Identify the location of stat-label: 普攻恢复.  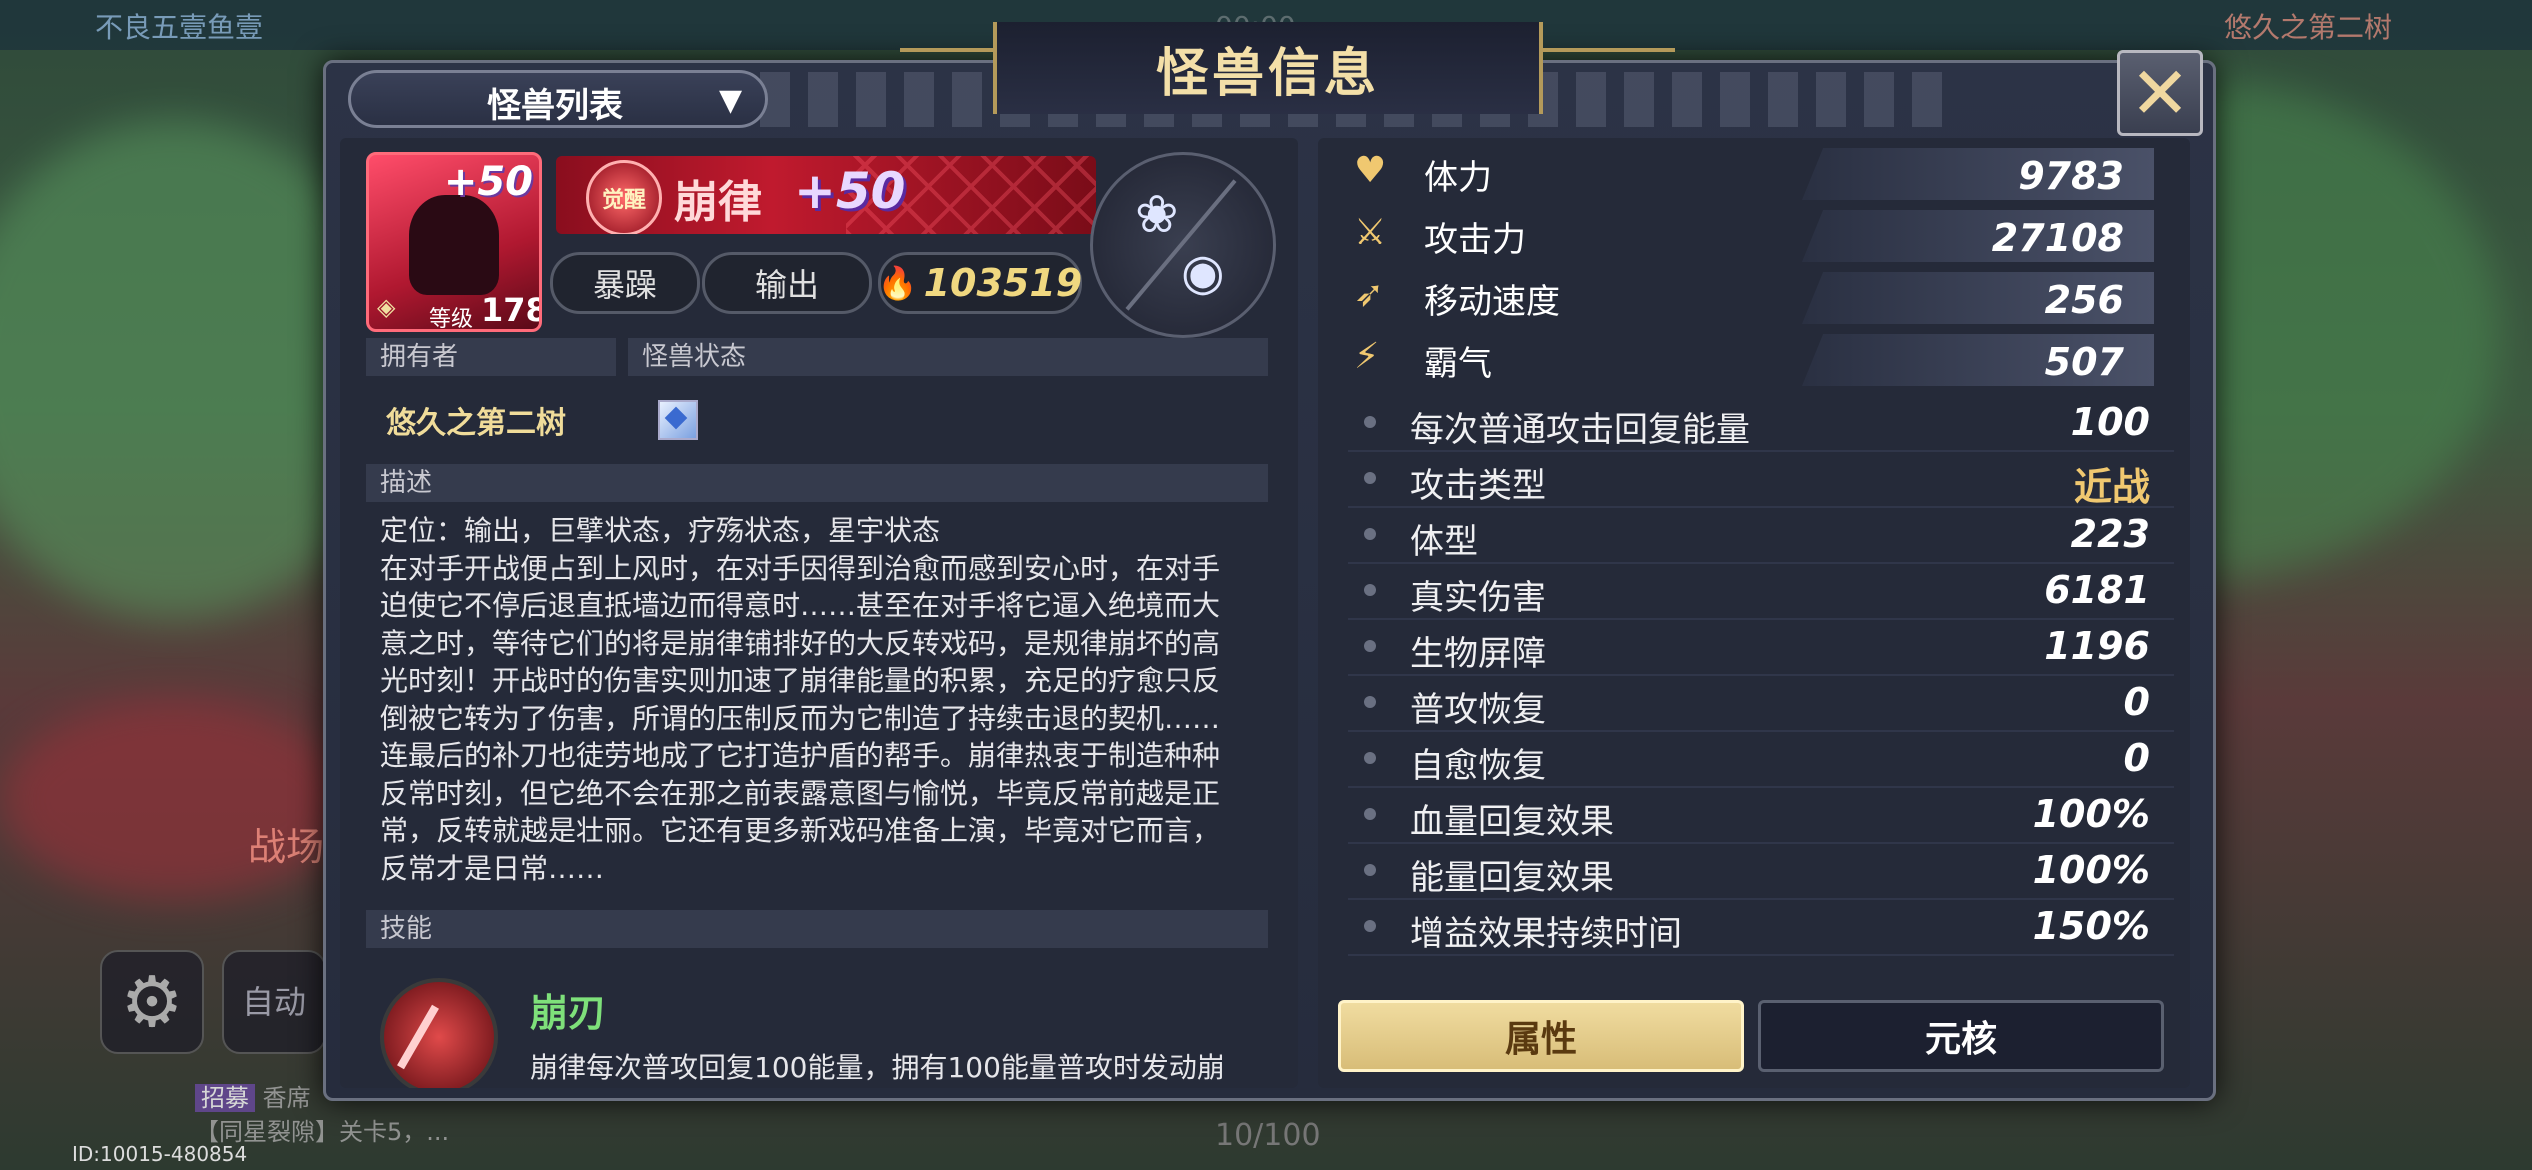
(1478, 710).